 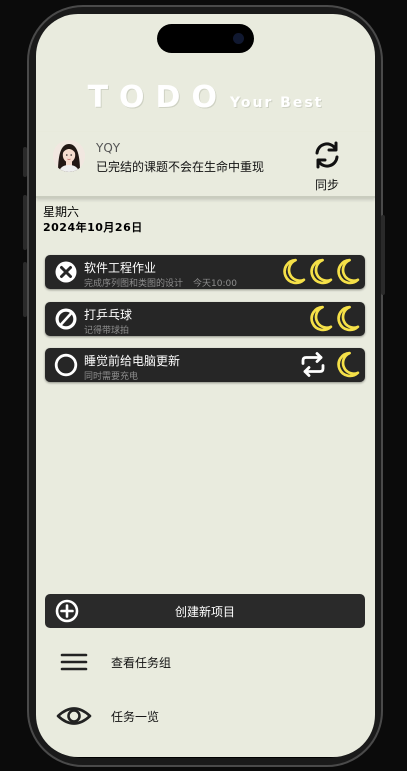 I want to click on slash-circle-icon, so click(x=66, y=319).